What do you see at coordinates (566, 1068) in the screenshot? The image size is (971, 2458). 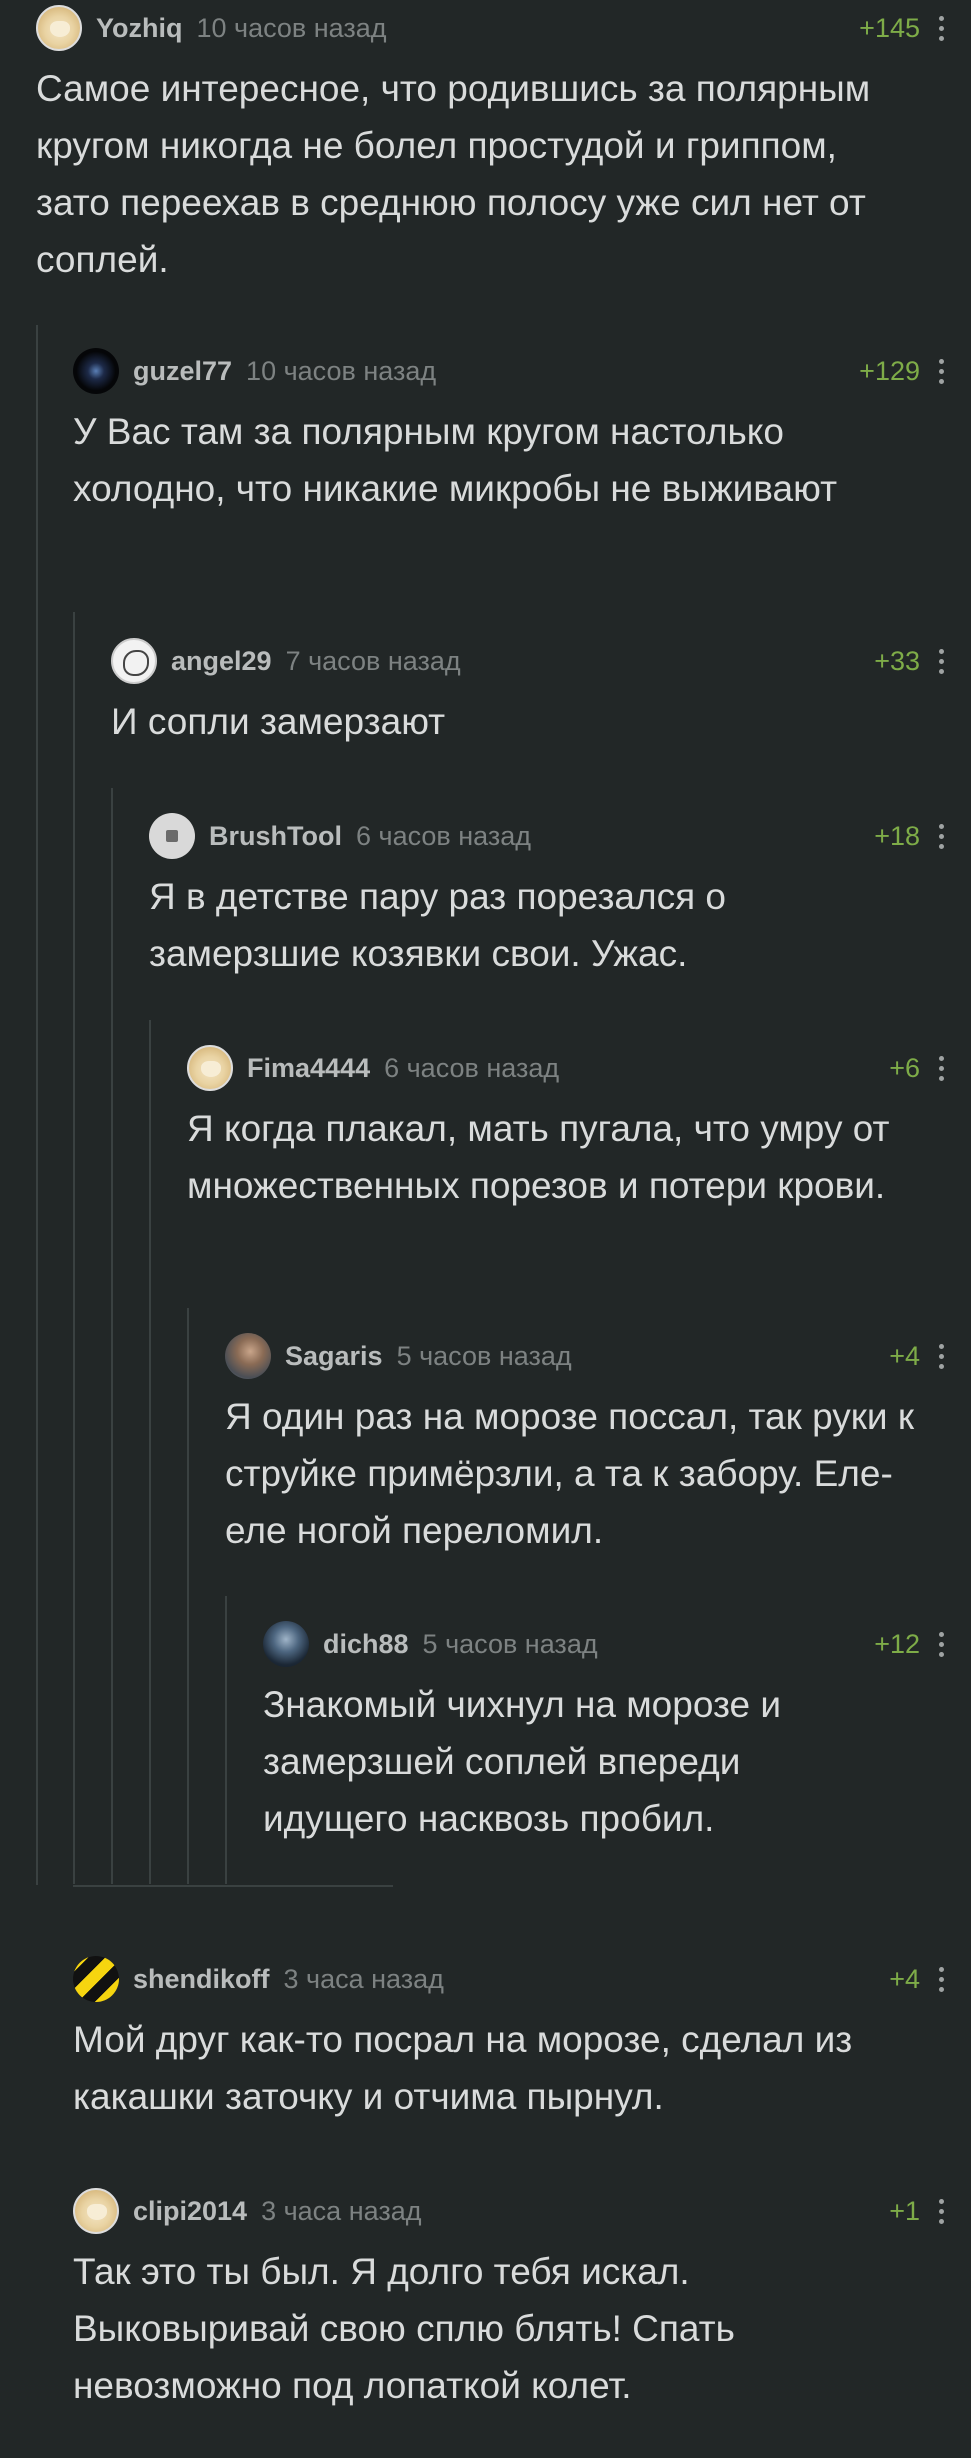 I see `comment-header: Fima4444 6 часов назад +6` at bounding box center [566, 1068].